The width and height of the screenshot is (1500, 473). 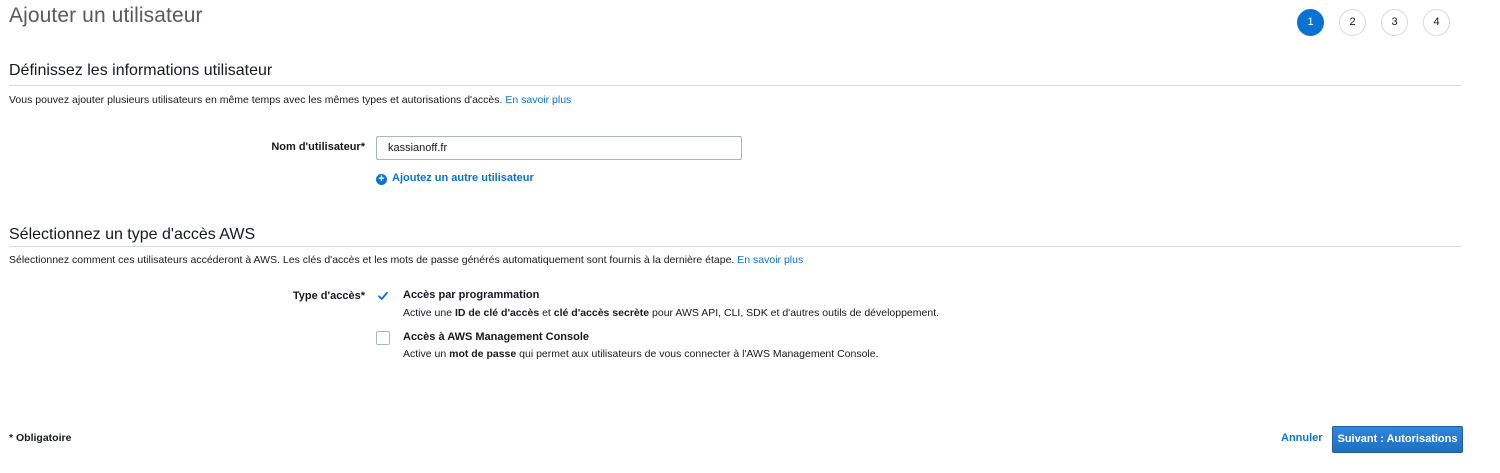 I want to click on next-permissions-button: Suivant : Autorisations, so click(x=1397, y=439).